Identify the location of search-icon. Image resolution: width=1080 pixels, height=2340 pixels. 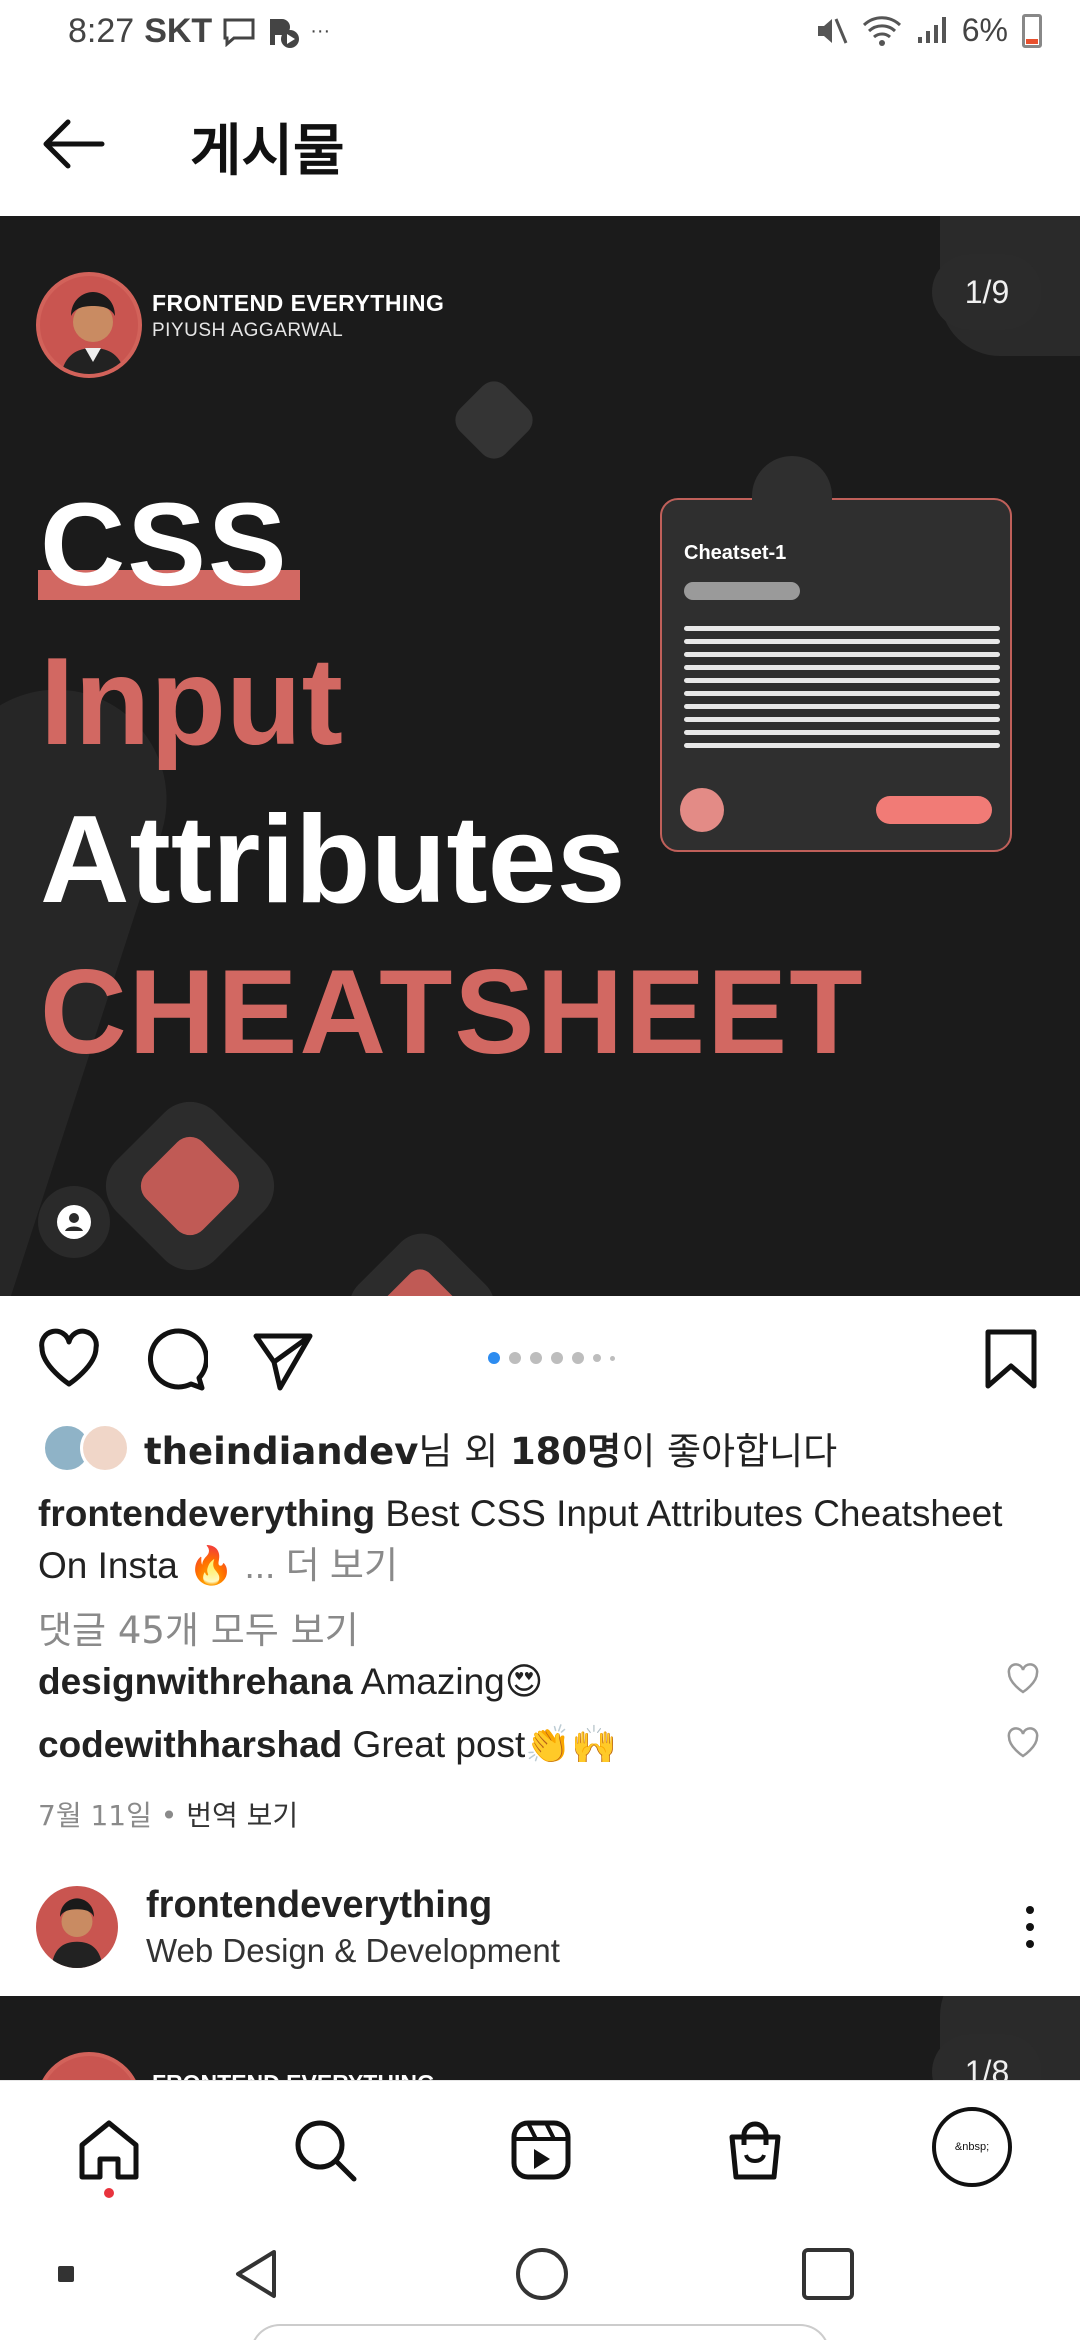
(325, 2150).